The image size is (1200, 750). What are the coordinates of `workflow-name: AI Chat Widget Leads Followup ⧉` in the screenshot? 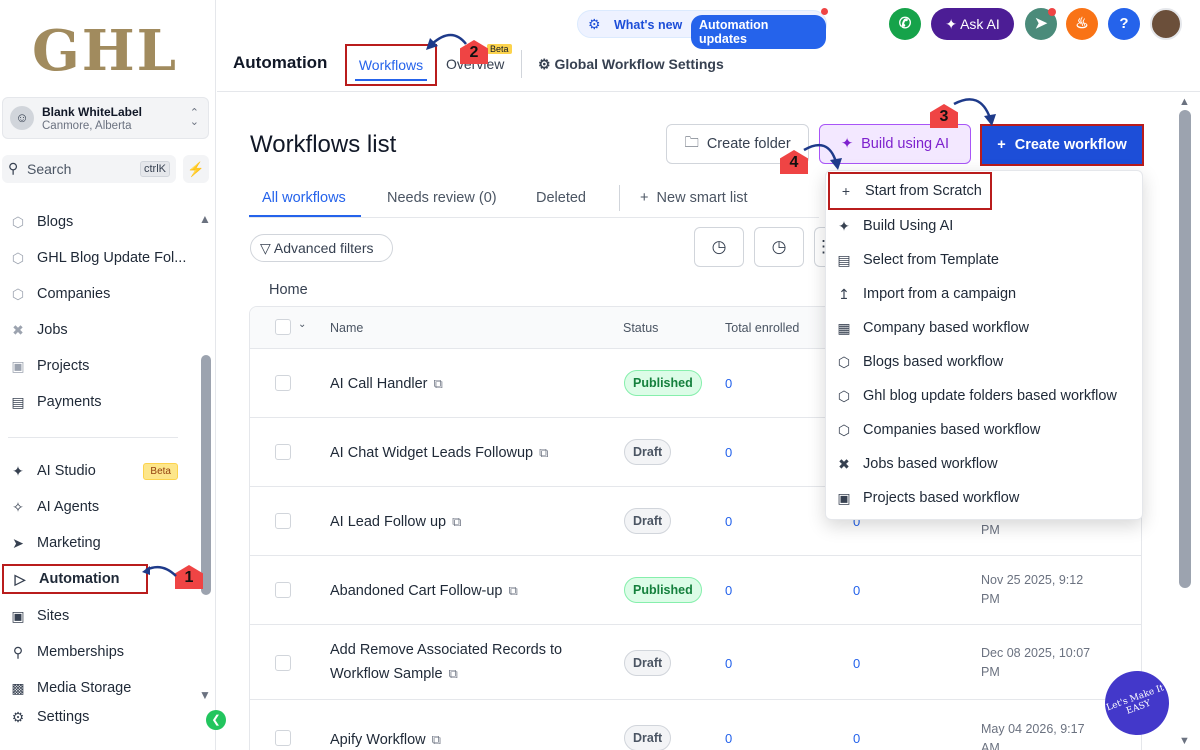 It's located at (439, 453).